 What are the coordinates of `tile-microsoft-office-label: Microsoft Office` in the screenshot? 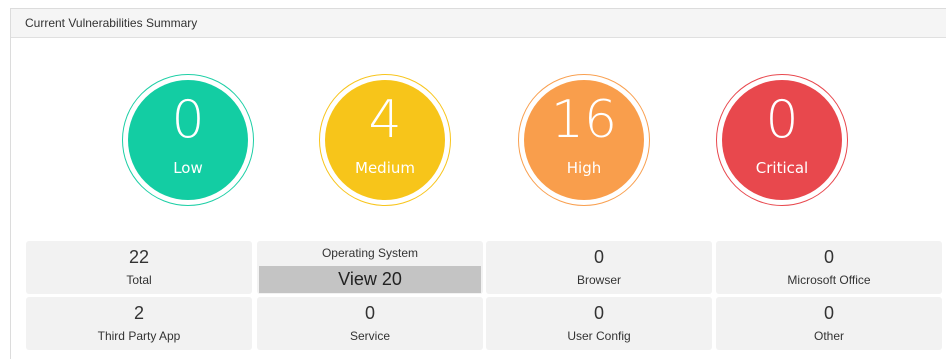 It's located at (829, 280).